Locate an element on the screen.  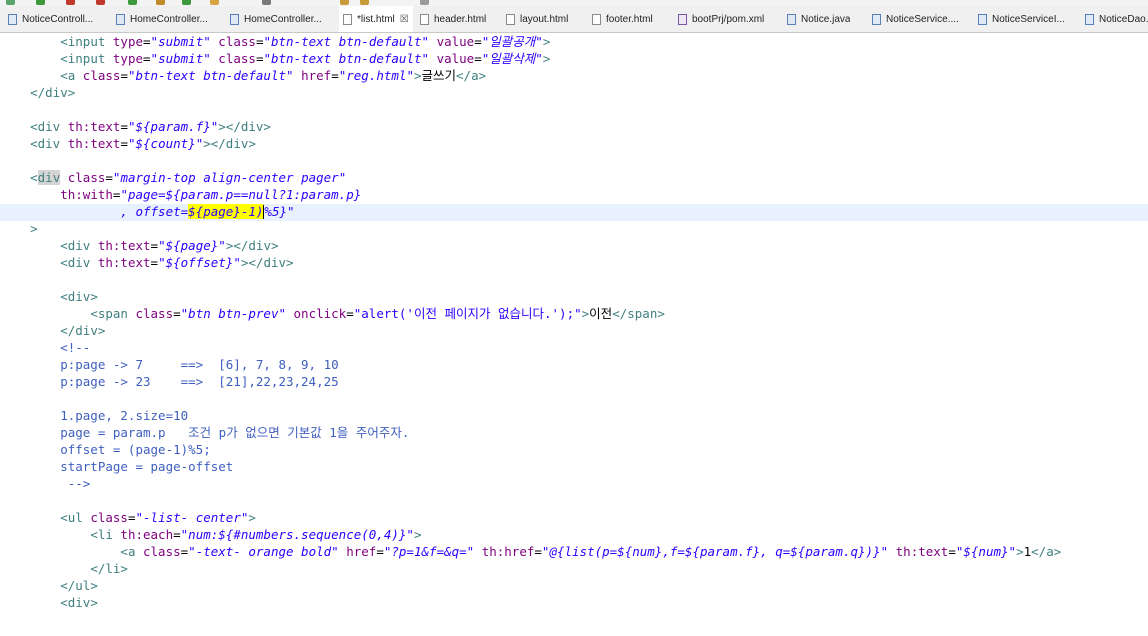
code-token: th:with is located at coordinates (86, 194).